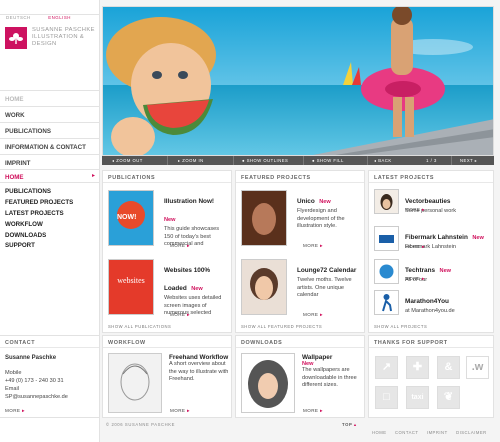  I want to click on lang-english: English, so click(59, 17).